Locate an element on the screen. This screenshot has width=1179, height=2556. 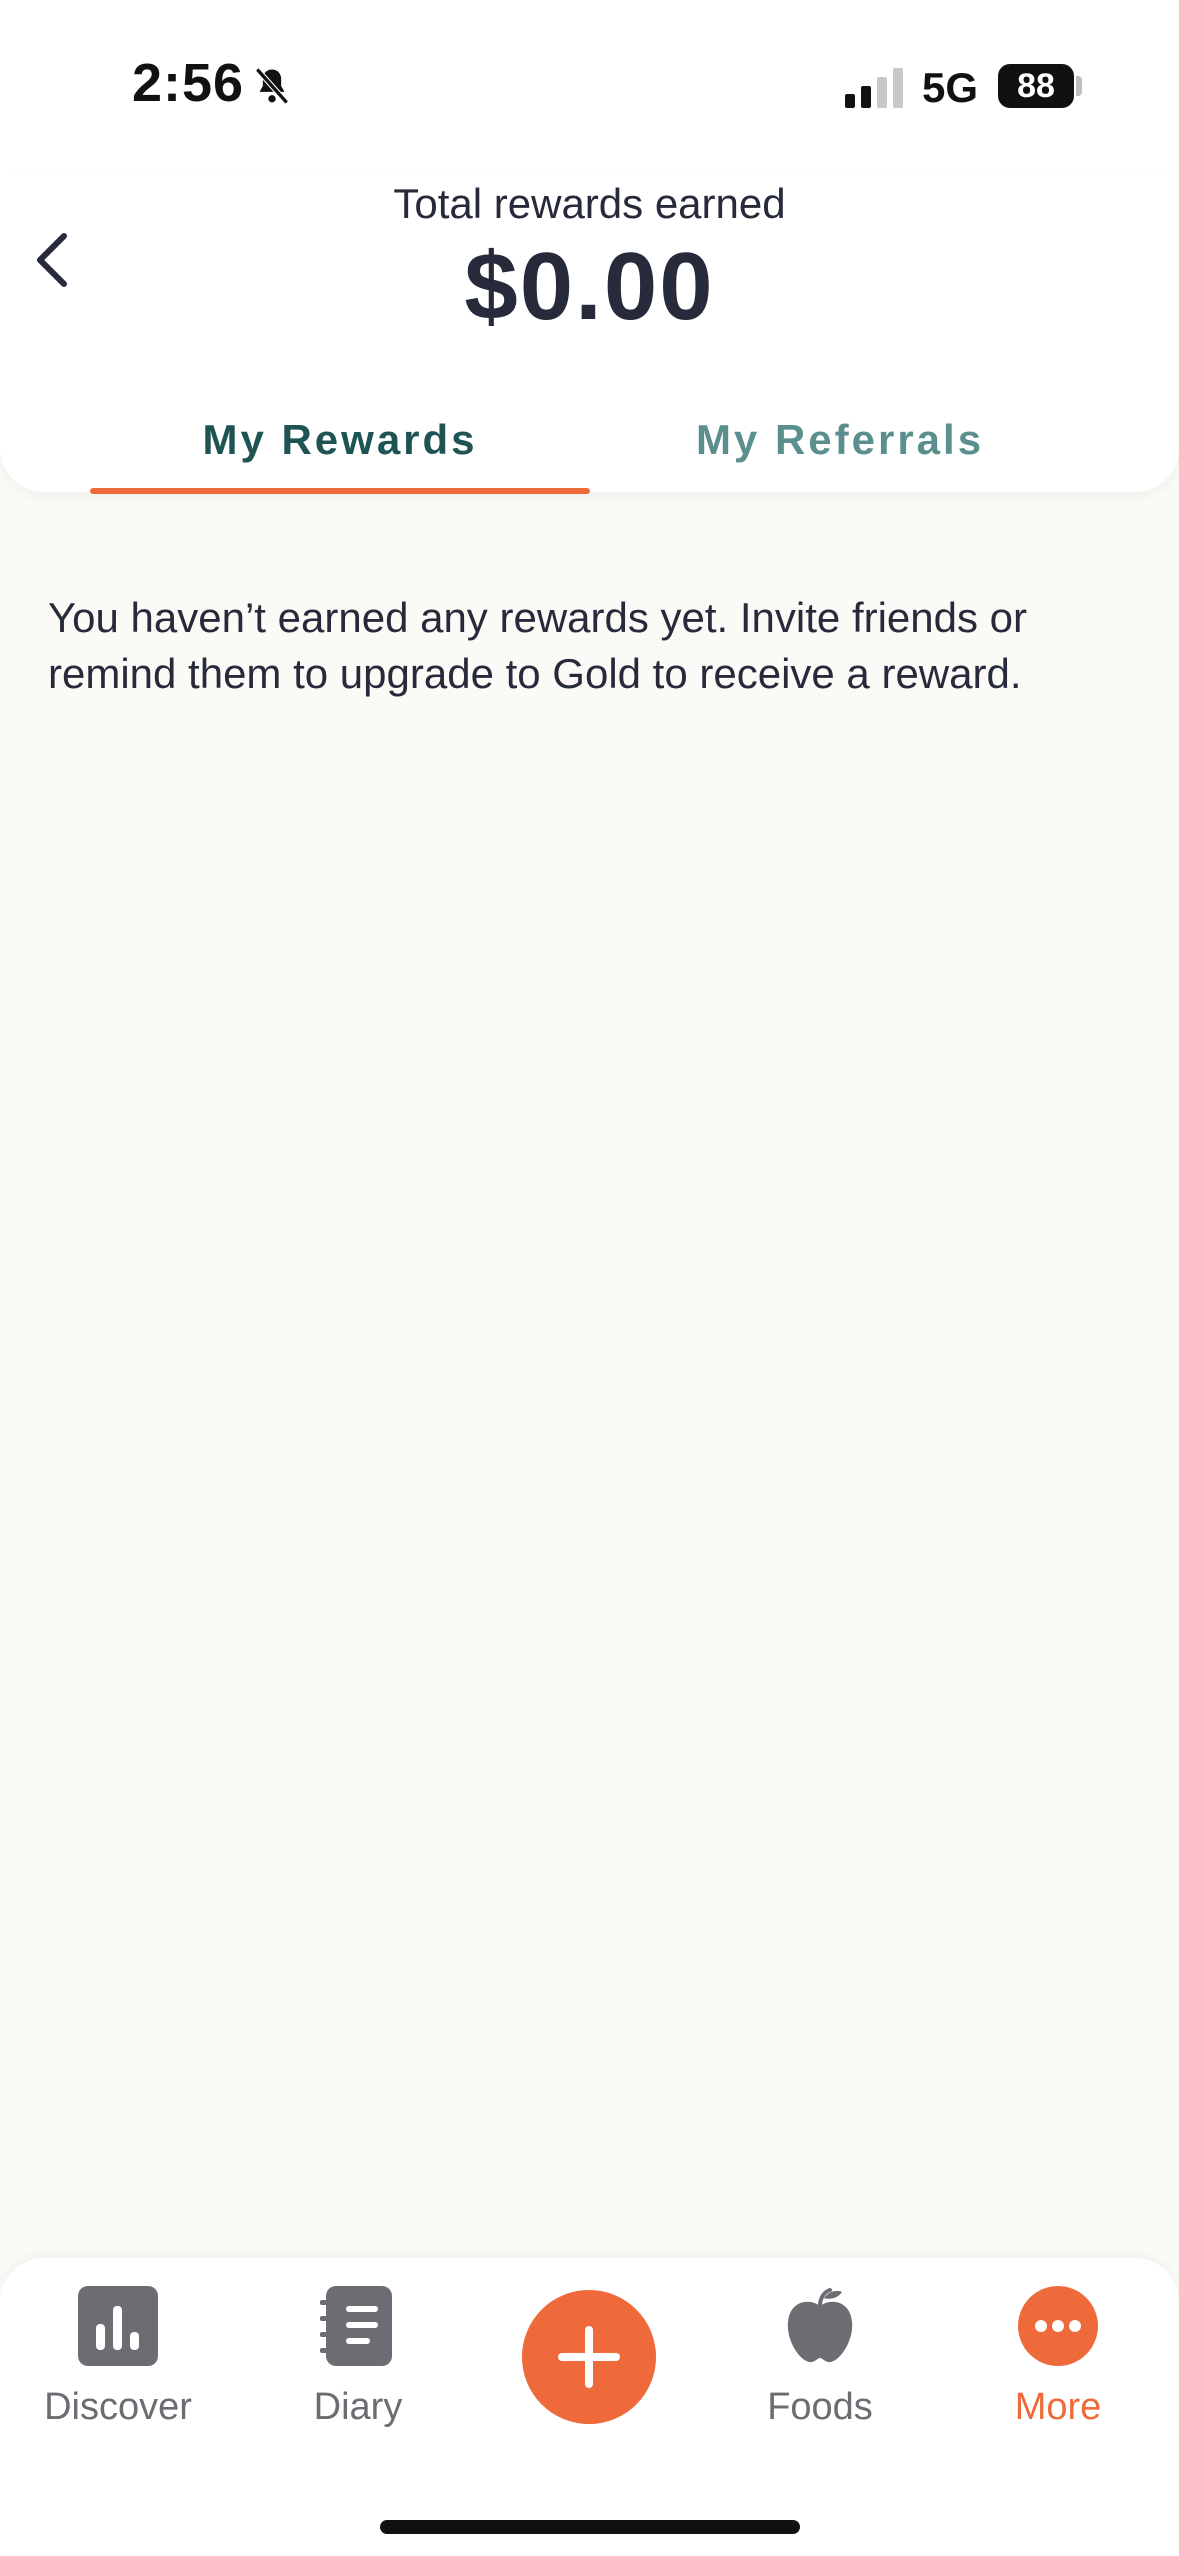
more-dots-icon is located at coordinates (1058, 2326).